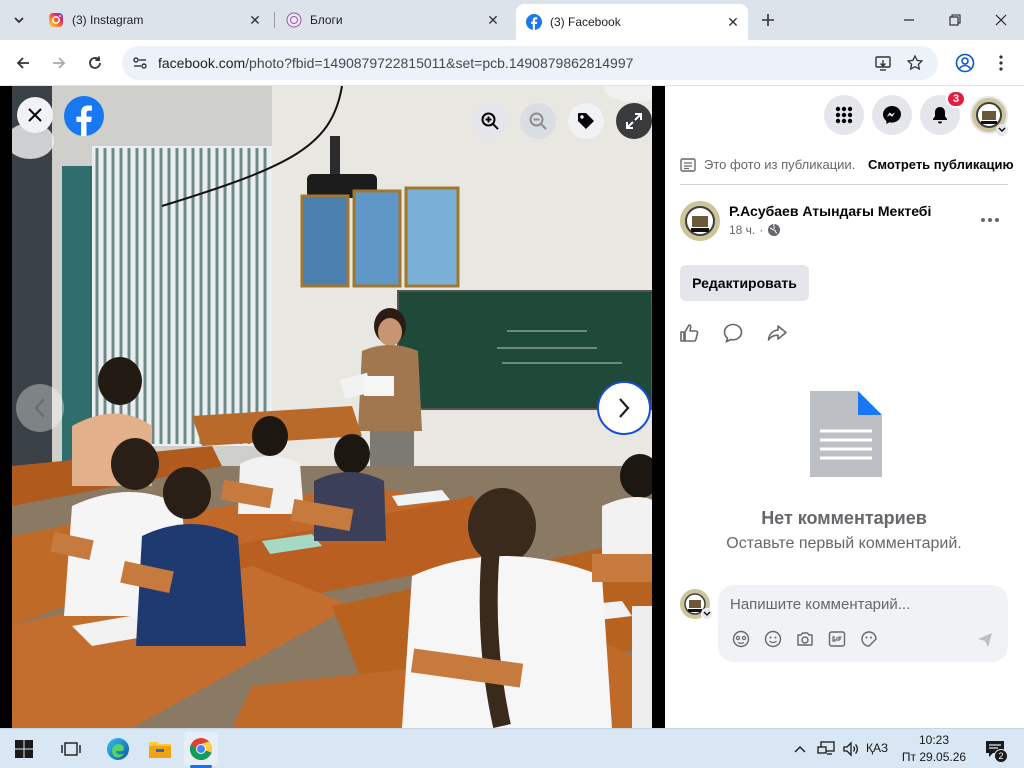 This screenshot has height=768, width=1024. Describe the element at coordinates (985, 640) in the screenshot. I see `send-icon` at that location.